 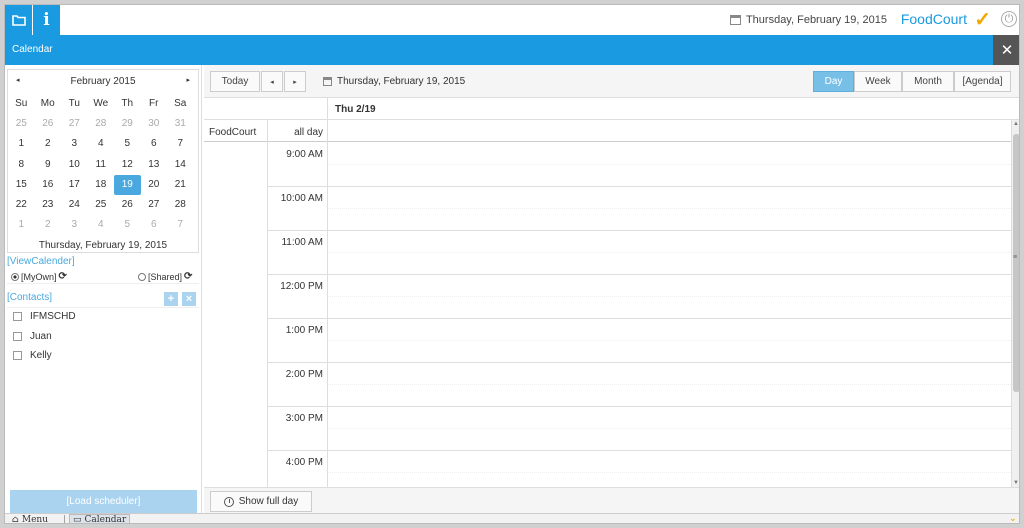 What do you see at coordinates (171, 299) in the screenshot?
I see `add-contact-button: +` at bounding box center [171, 299].